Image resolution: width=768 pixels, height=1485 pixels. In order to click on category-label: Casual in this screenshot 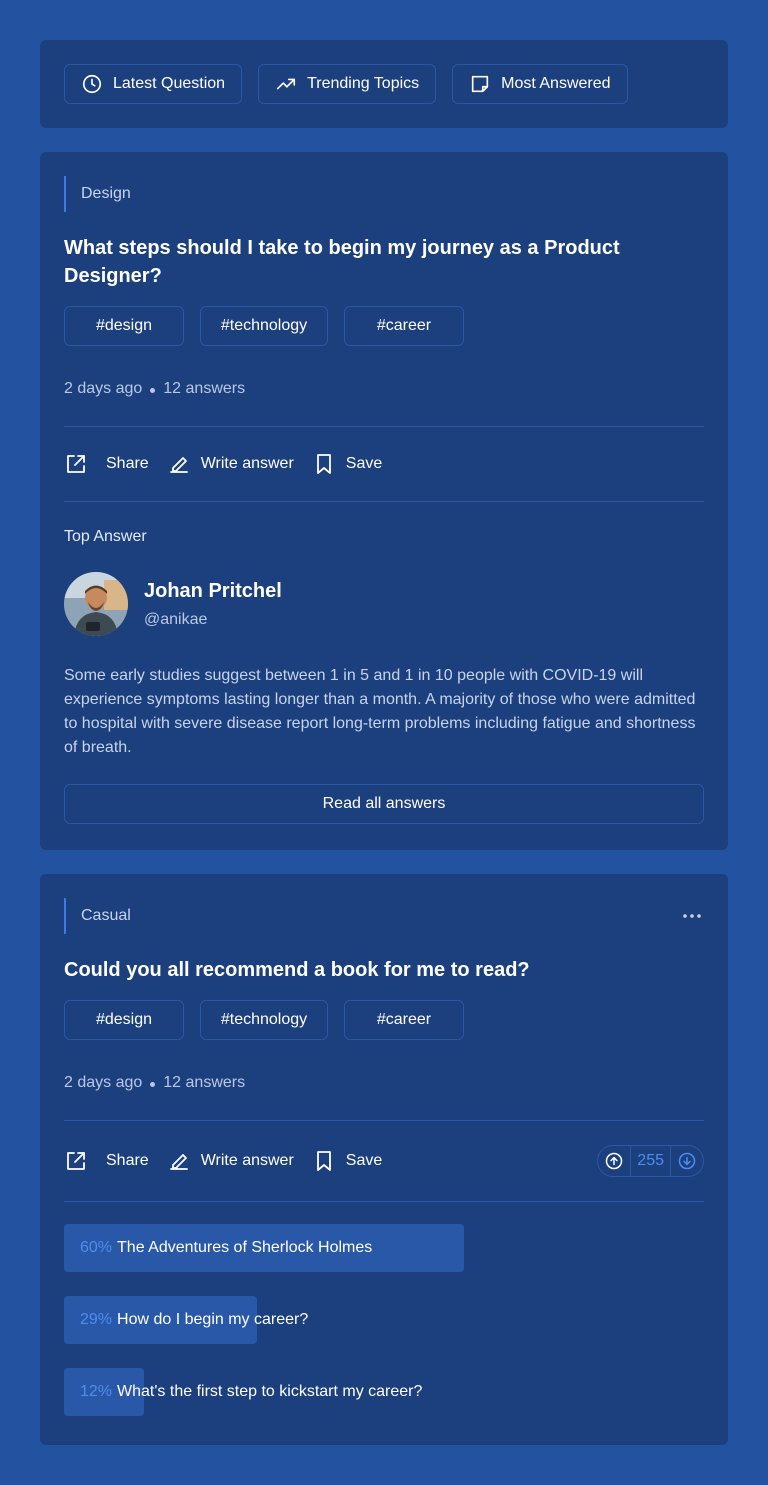, I will do `click(97, 916)`.